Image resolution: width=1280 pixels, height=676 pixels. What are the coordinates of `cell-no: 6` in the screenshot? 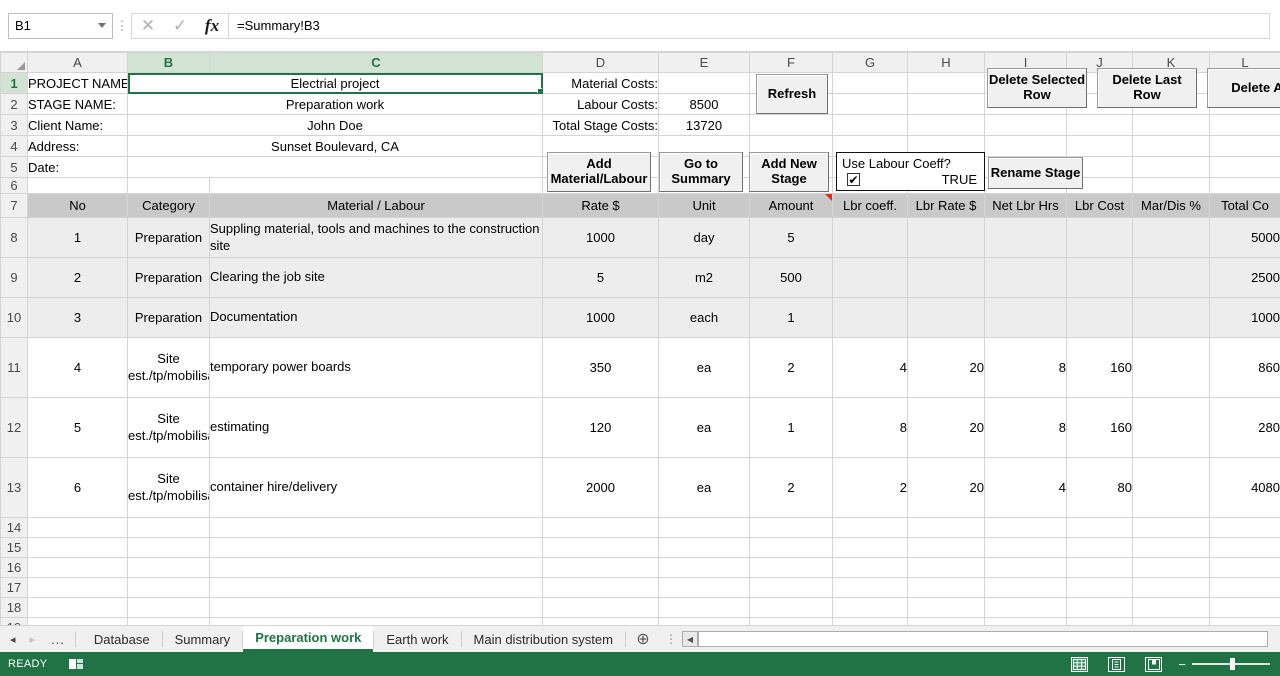 It's located at (77, 487).